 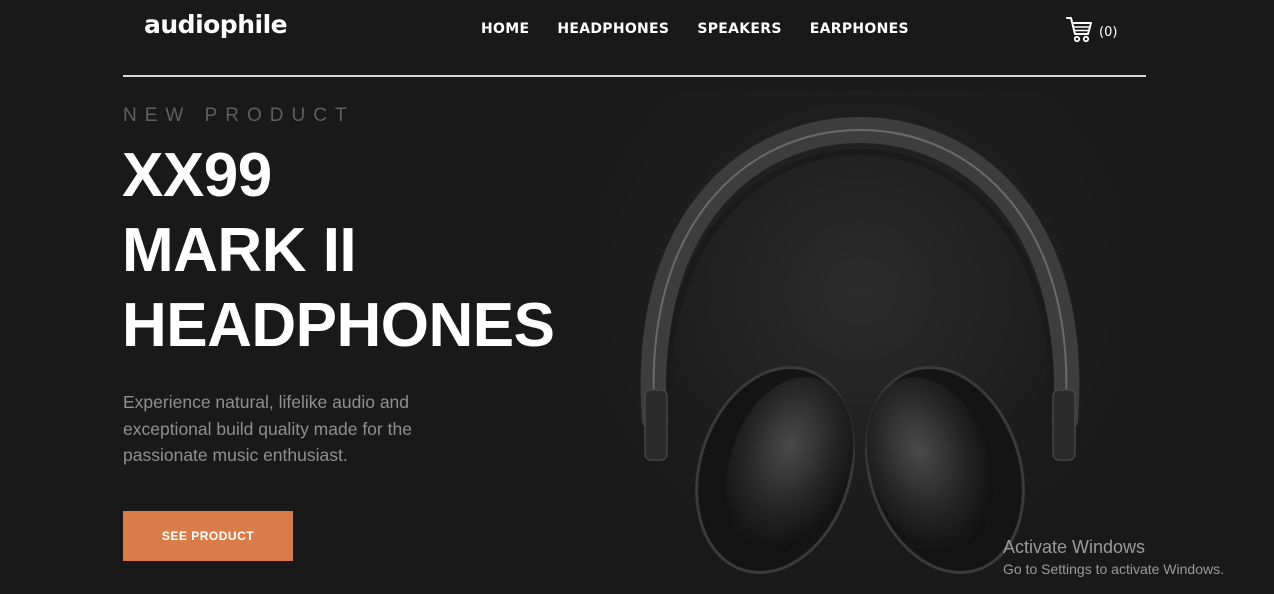 I want to click on main-nav: HOME HEADPHONES SPEAKERS EARPHONES, so click(x=709, y=29).